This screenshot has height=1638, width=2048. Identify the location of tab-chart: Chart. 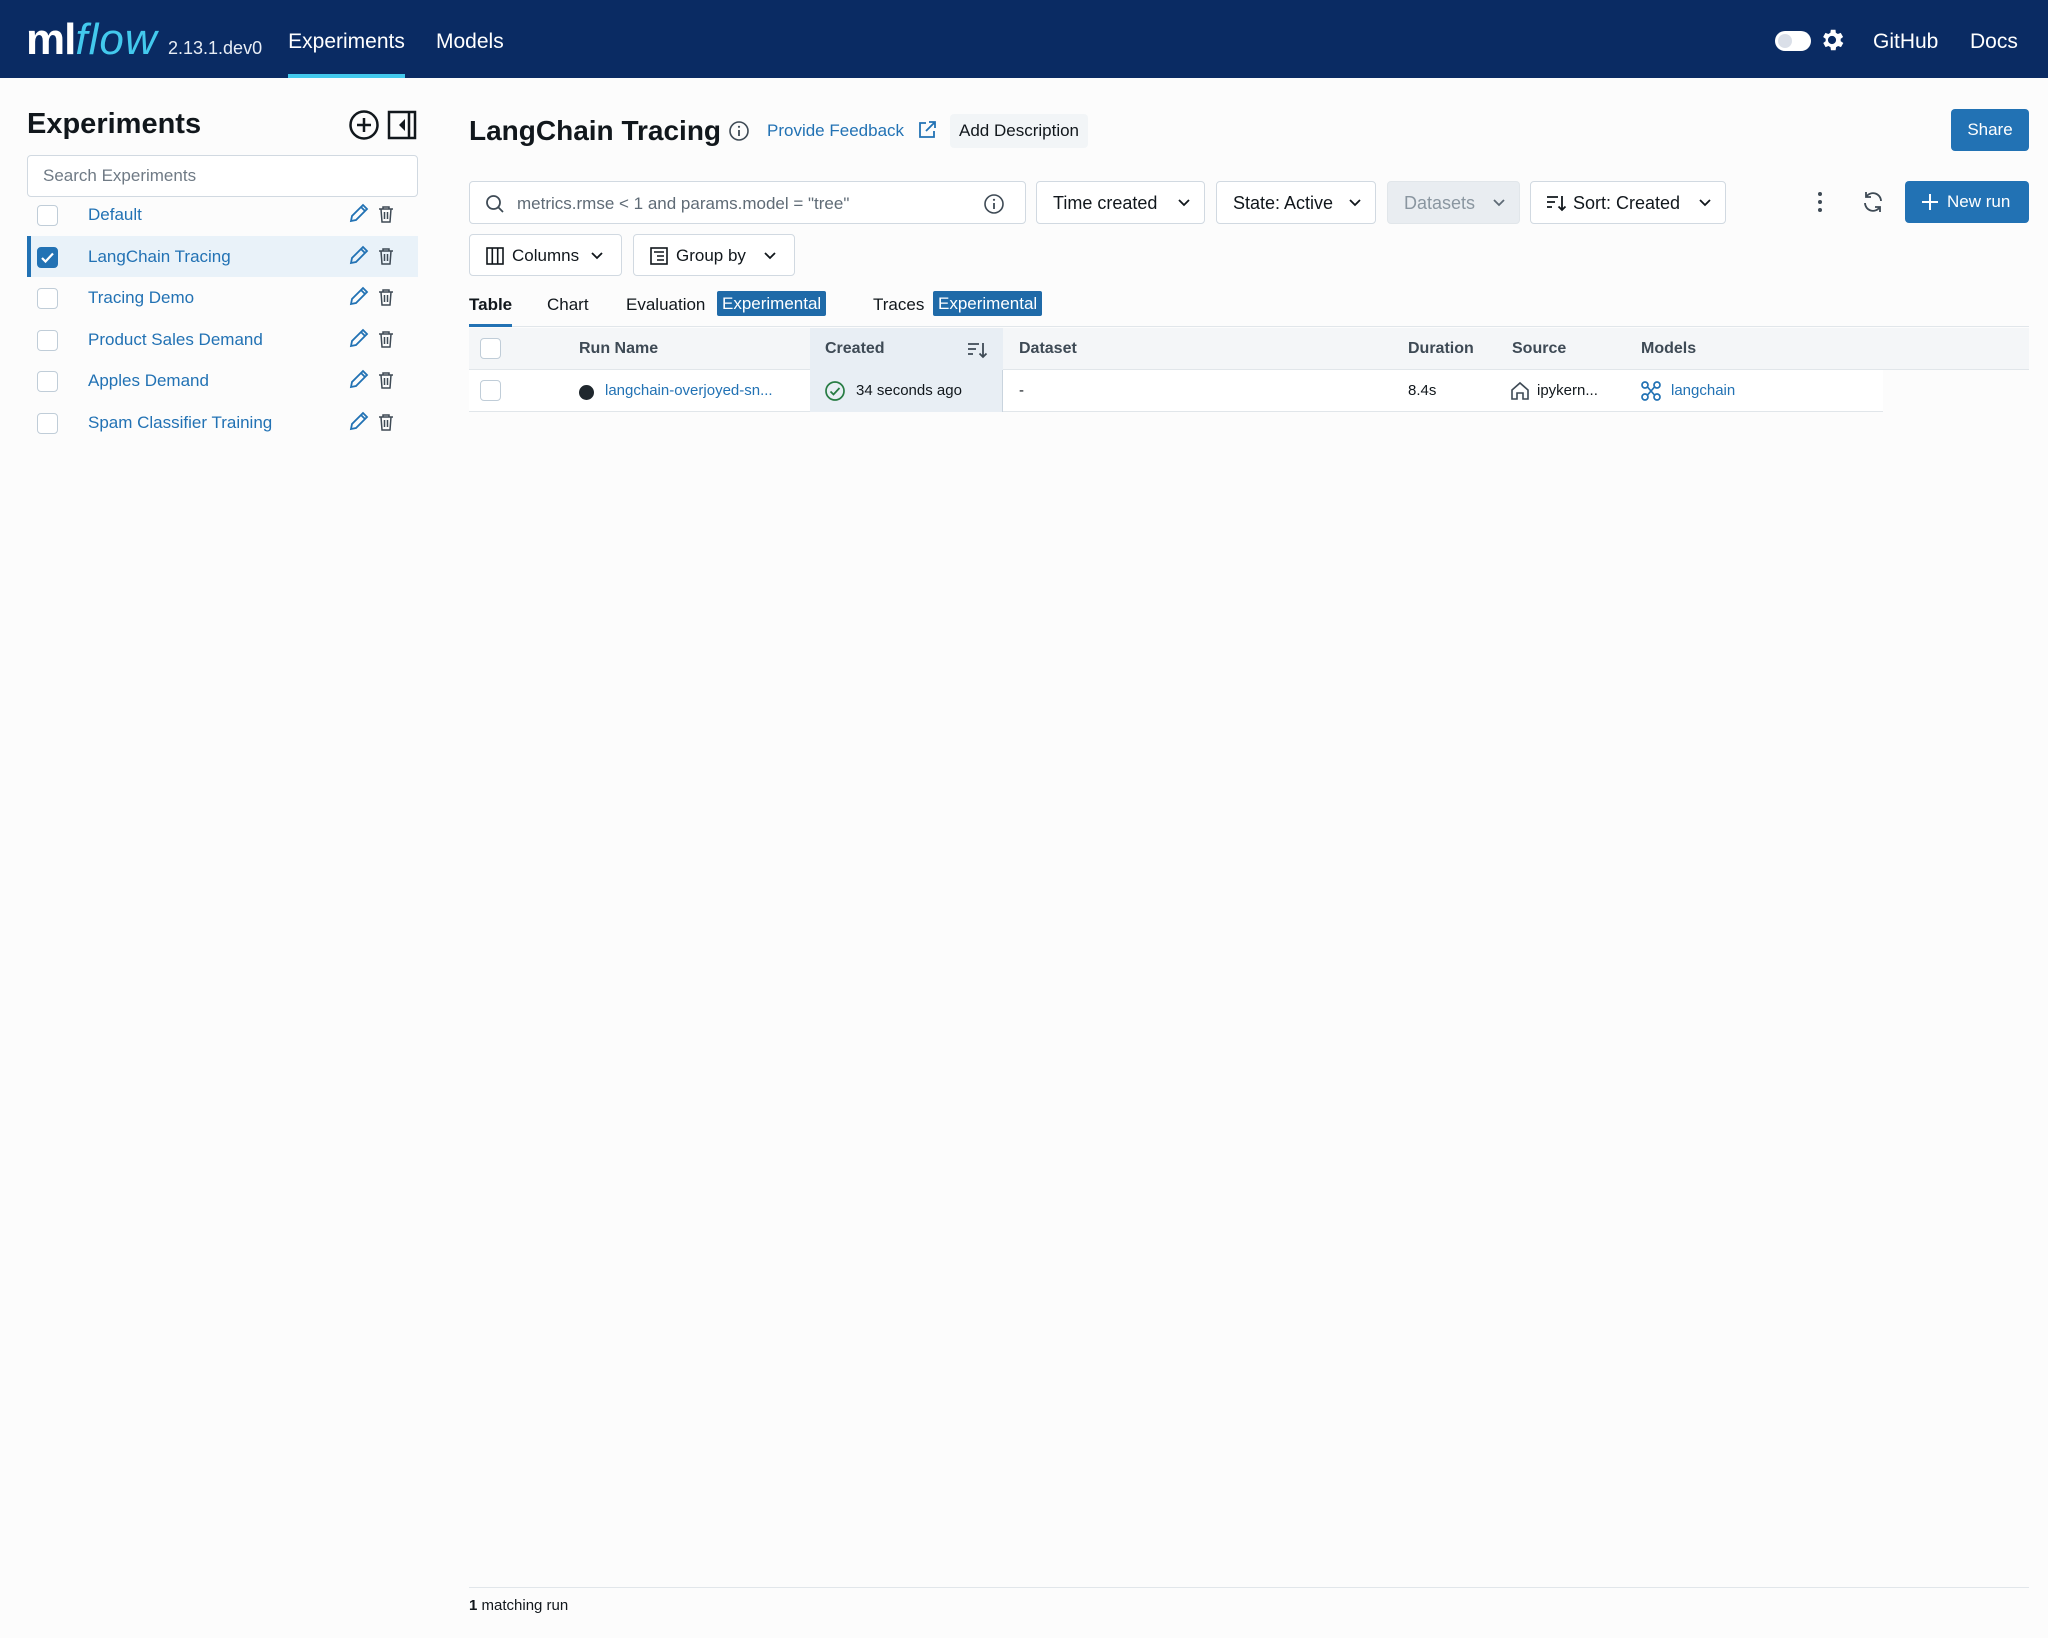
(568, 311).